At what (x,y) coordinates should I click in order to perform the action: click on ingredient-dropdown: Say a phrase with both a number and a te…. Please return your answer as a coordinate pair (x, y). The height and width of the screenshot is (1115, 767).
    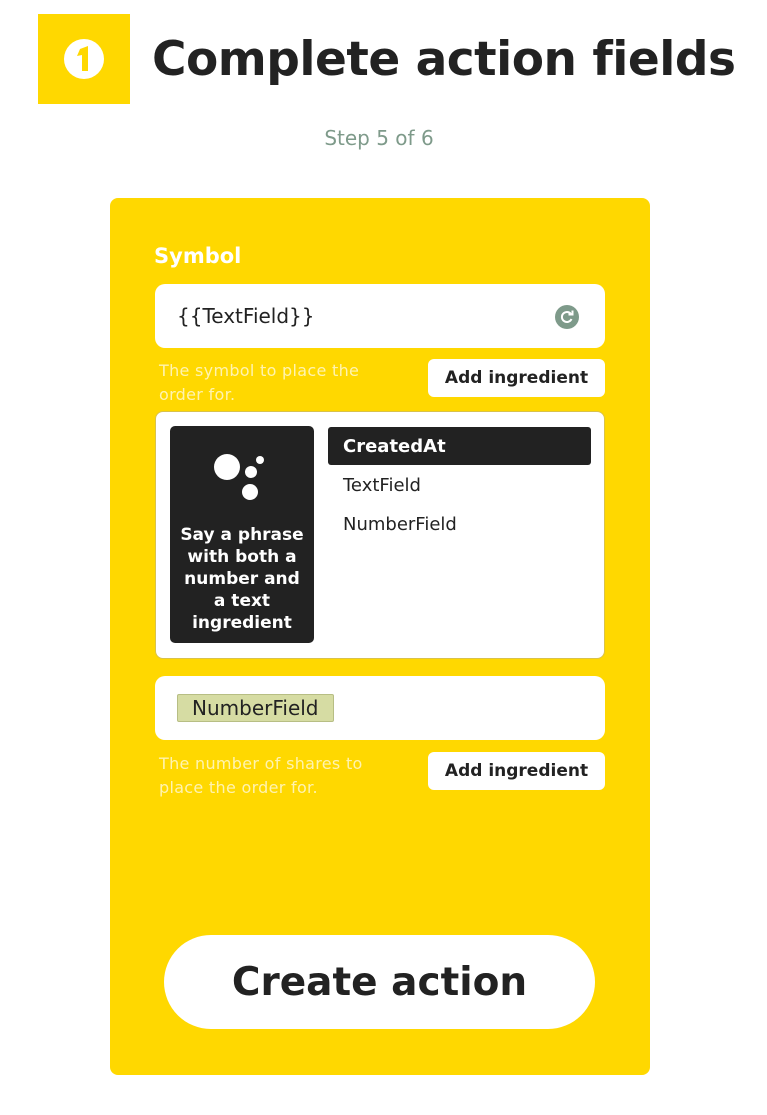
    Looking at the image, I should click on (380, 535).